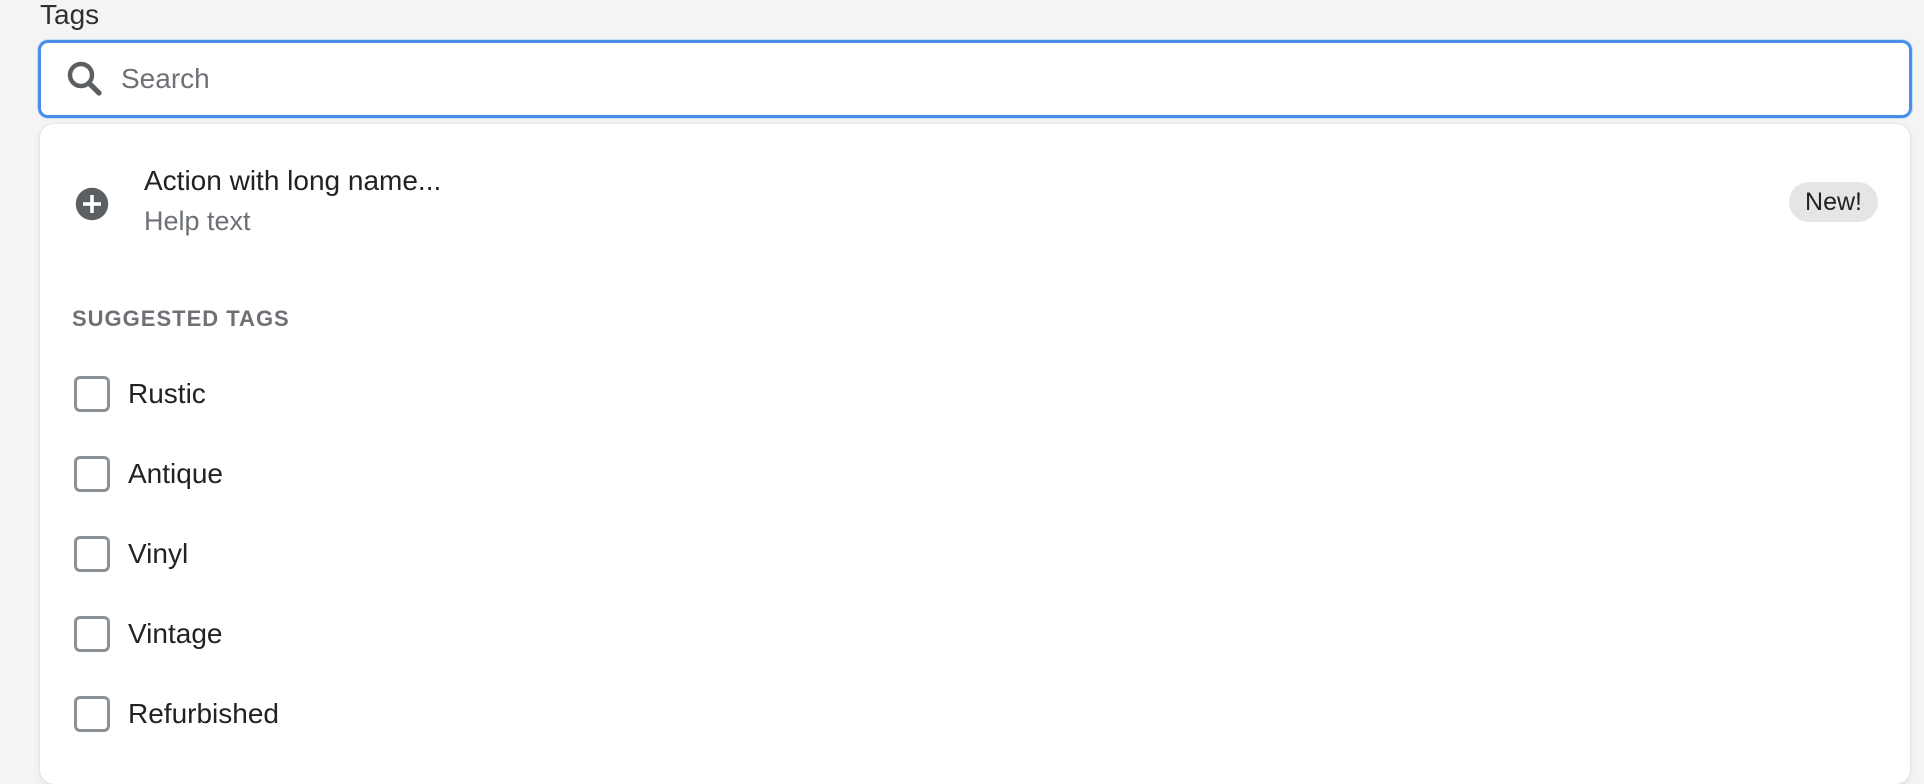 This screenshot has width=1924, height=784. What do you see at coordinates (158, 553) in the screenshot?
I see `tag-label: Vinyl` at bounding box center [158, 553].